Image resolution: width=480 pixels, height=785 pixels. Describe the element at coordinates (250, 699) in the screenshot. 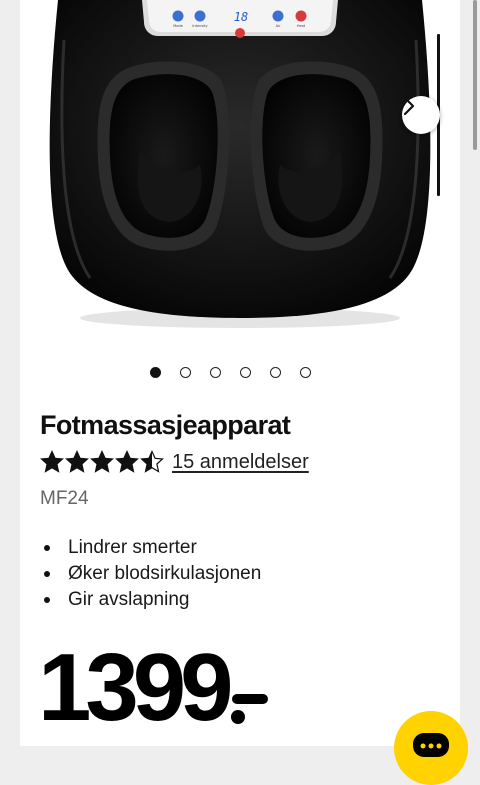

I see `price-dash` at that location.